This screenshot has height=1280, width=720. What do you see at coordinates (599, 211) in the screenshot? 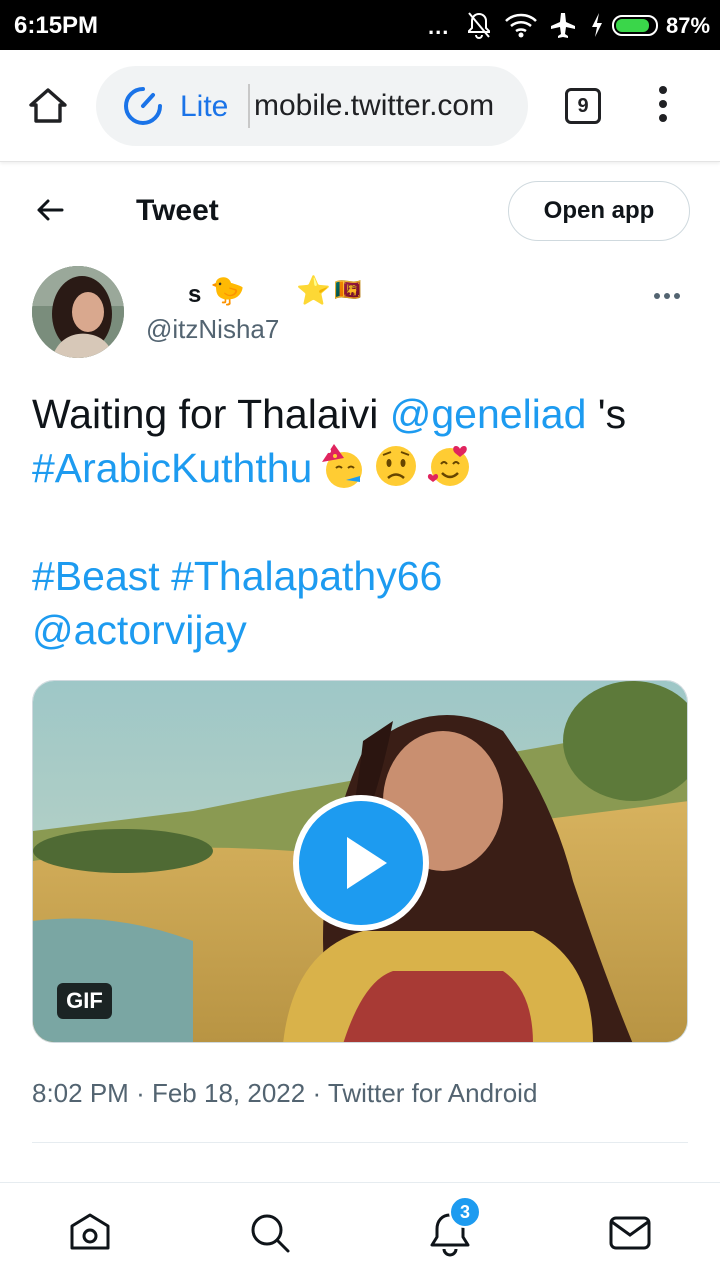
I see `open-app-button: Open app` at bounding box center [599, 211].